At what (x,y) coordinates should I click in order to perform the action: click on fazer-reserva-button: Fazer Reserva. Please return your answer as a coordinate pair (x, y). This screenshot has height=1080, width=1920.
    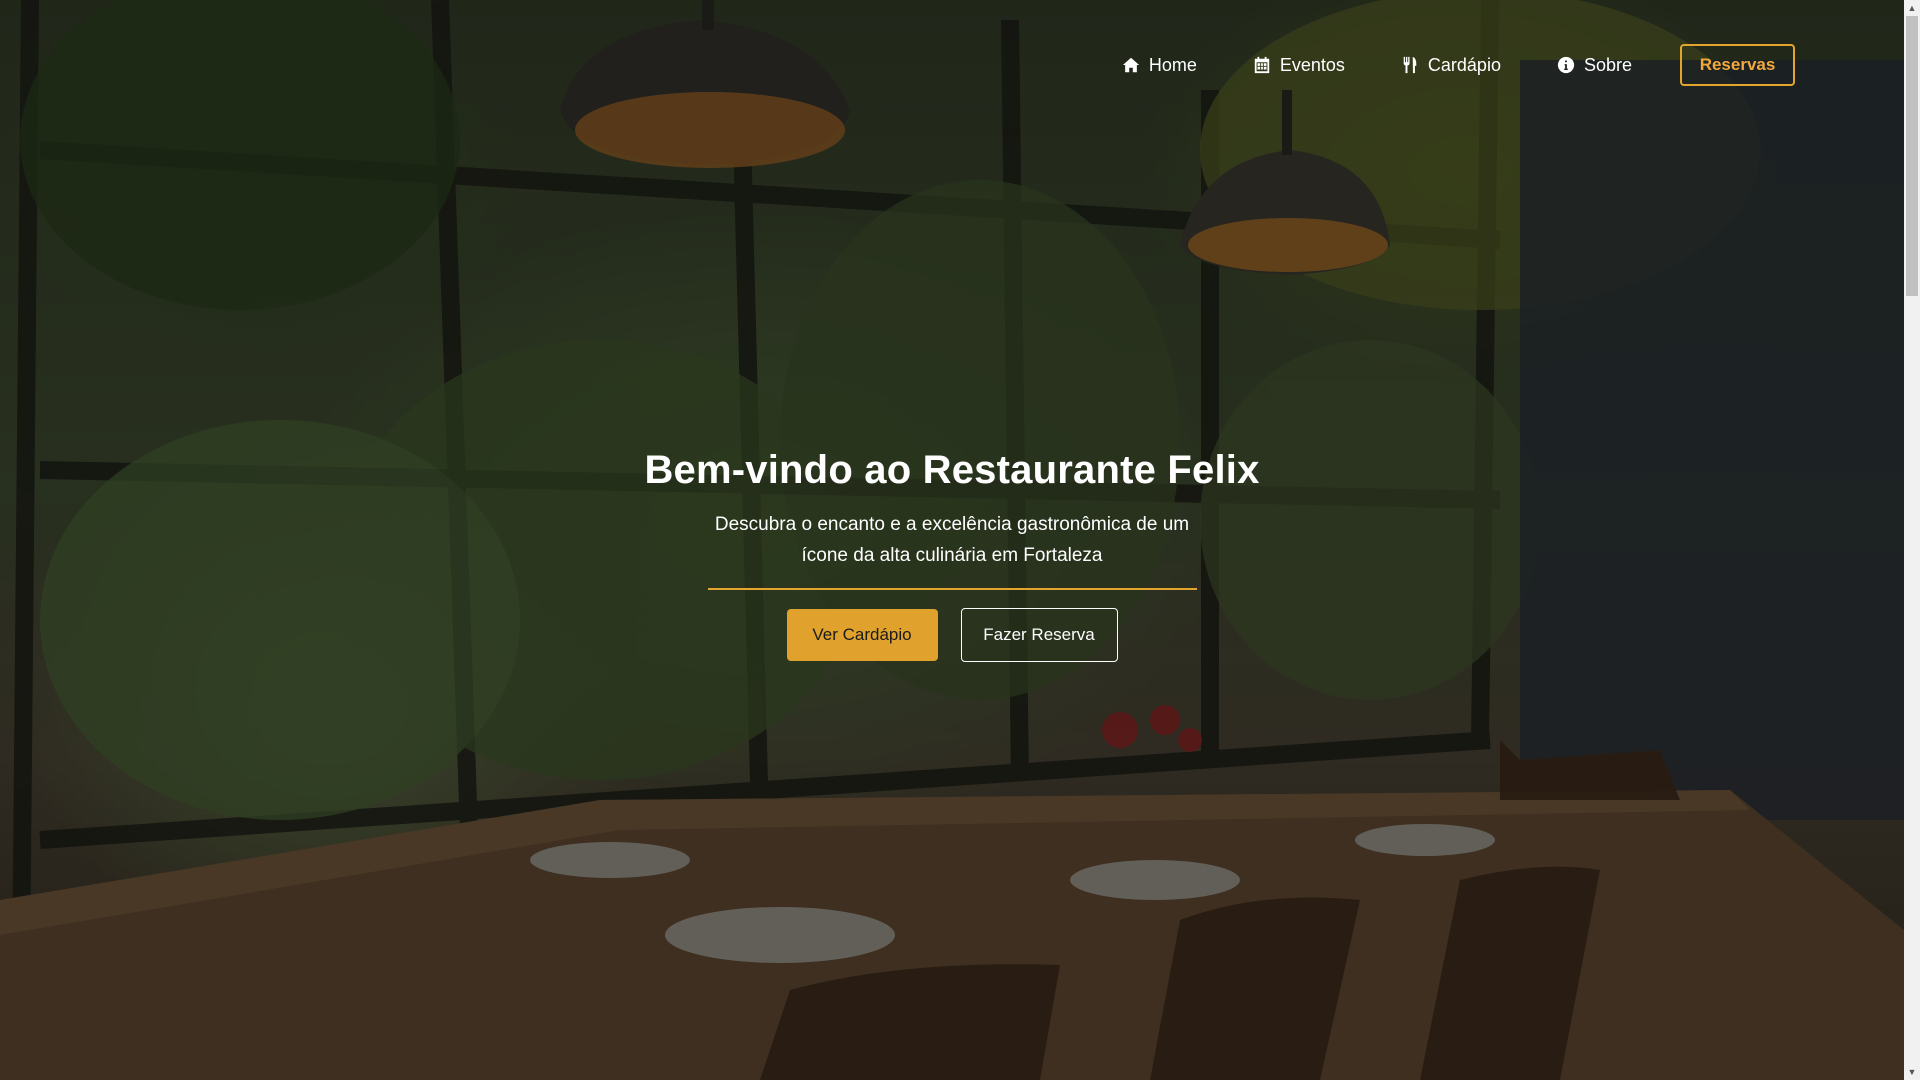
    Looking at the image, I should click on (1039, 635).